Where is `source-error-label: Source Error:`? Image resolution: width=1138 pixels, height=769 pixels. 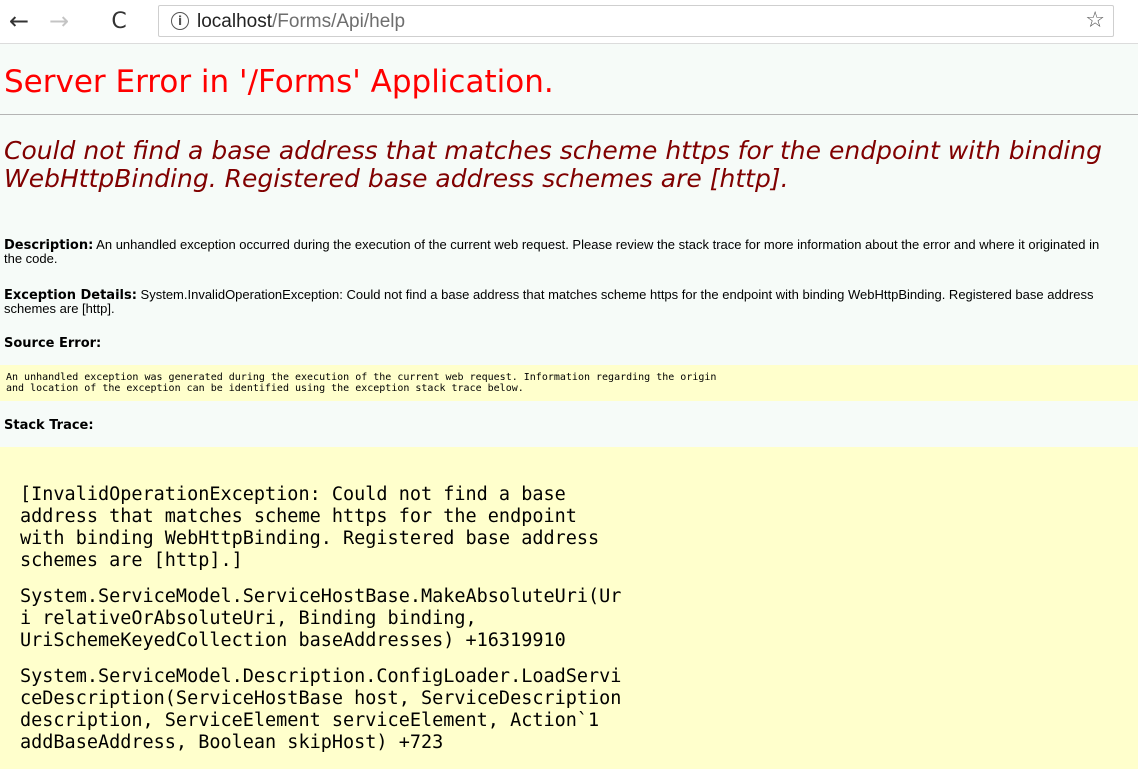 source-error-label: Source Error: is located at coordinates (53, 343).